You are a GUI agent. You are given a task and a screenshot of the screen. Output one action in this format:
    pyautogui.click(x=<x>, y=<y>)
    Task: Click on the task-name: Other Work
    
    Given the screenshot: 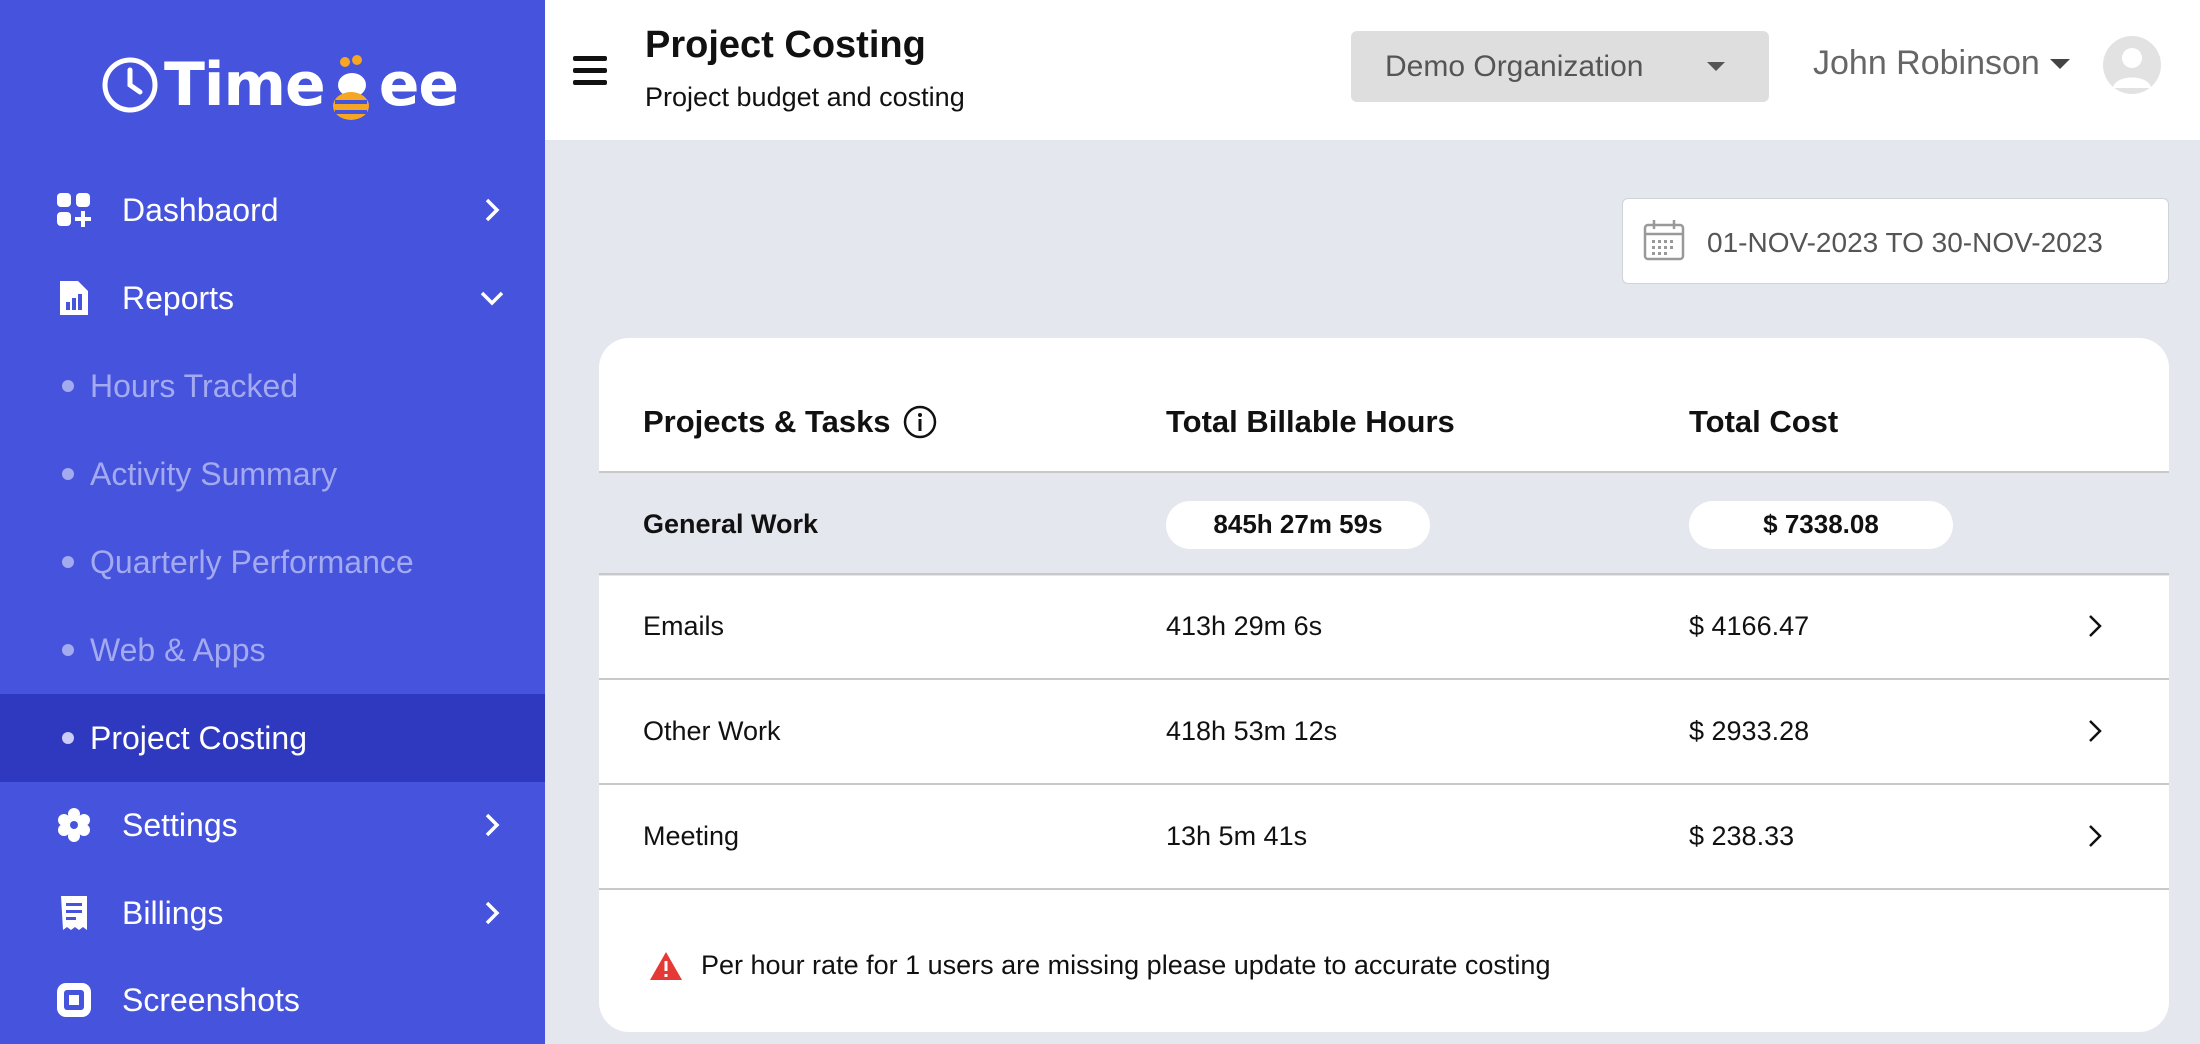 What is the action you would take?
    pyautogui.click(x=712, y=731)
    